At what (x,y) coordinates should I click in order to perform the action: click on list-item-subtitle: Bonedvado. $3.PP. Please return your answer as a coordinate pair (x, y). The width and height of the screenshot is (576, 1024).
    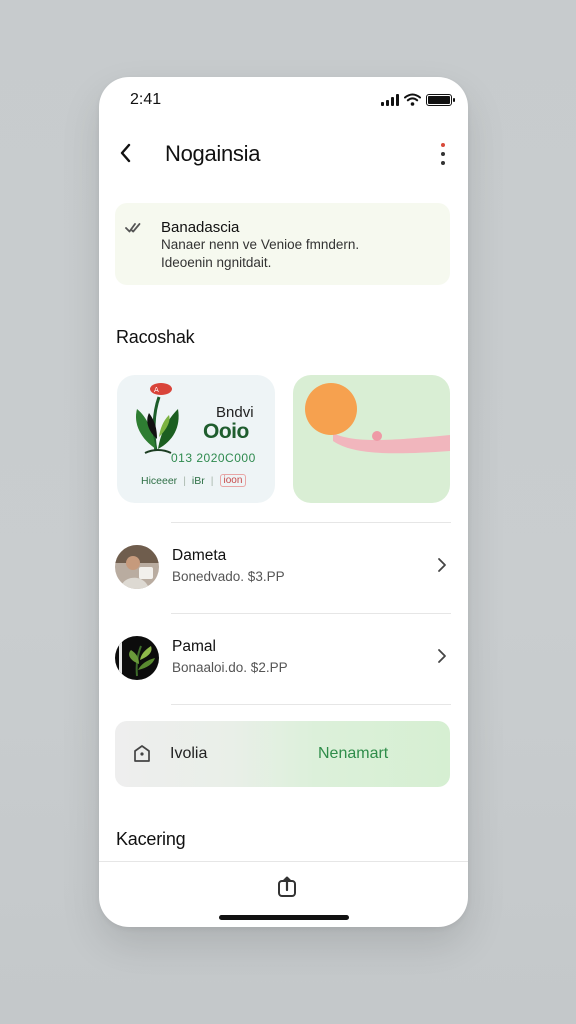
    Looking at the image, I should click on (228, 576).